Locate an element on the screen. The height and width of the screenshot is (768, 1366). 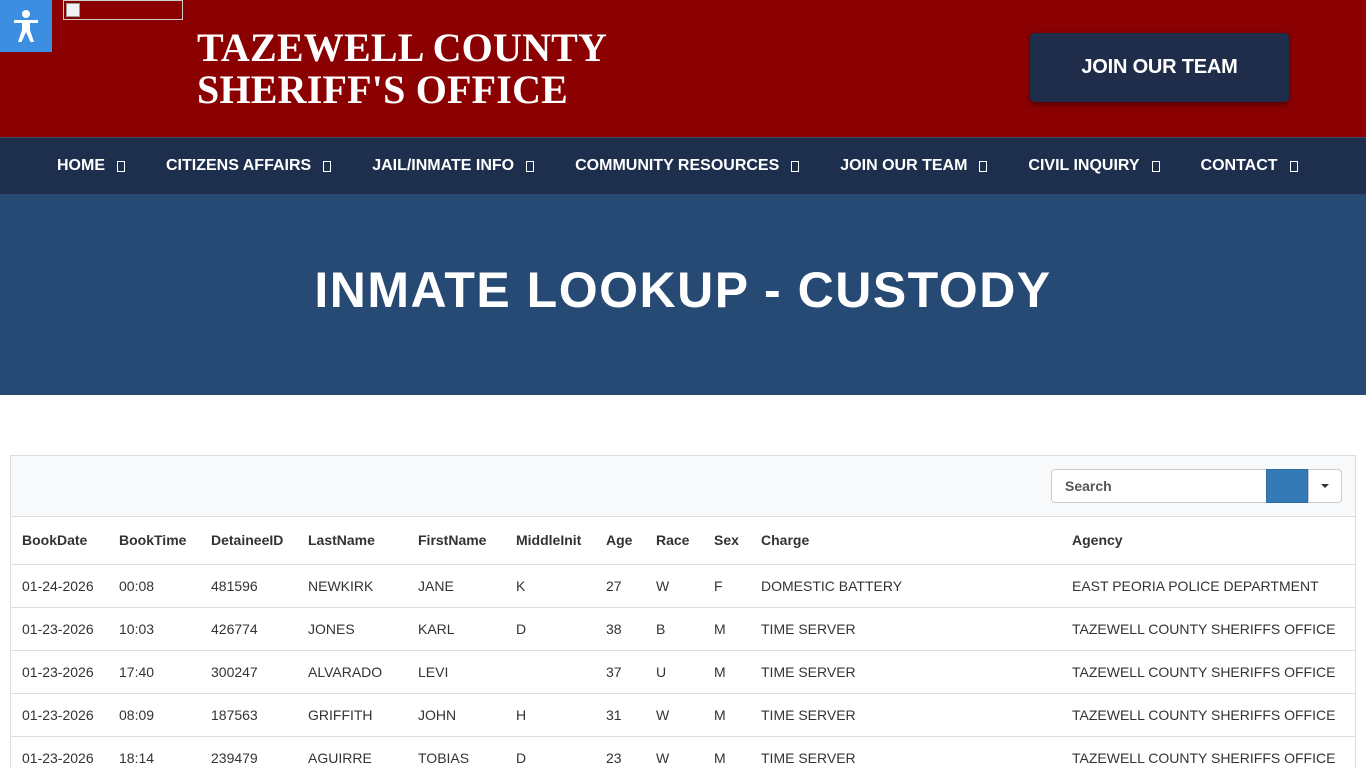
search-input is located at coordinates (1158, 486).